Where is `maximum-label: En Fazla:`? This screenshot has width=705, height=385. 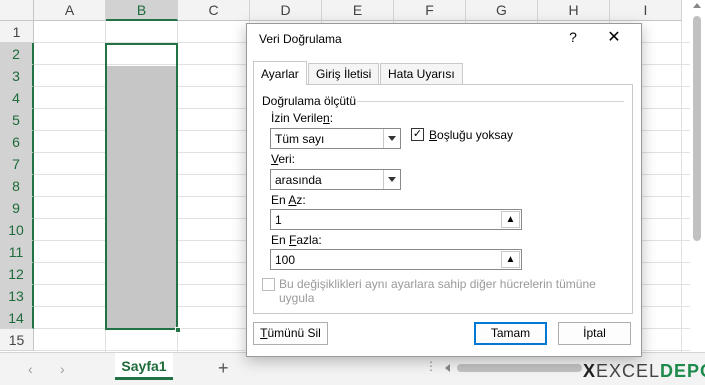
maximum-label: En Fazla: is located at coordinates (296, 240).